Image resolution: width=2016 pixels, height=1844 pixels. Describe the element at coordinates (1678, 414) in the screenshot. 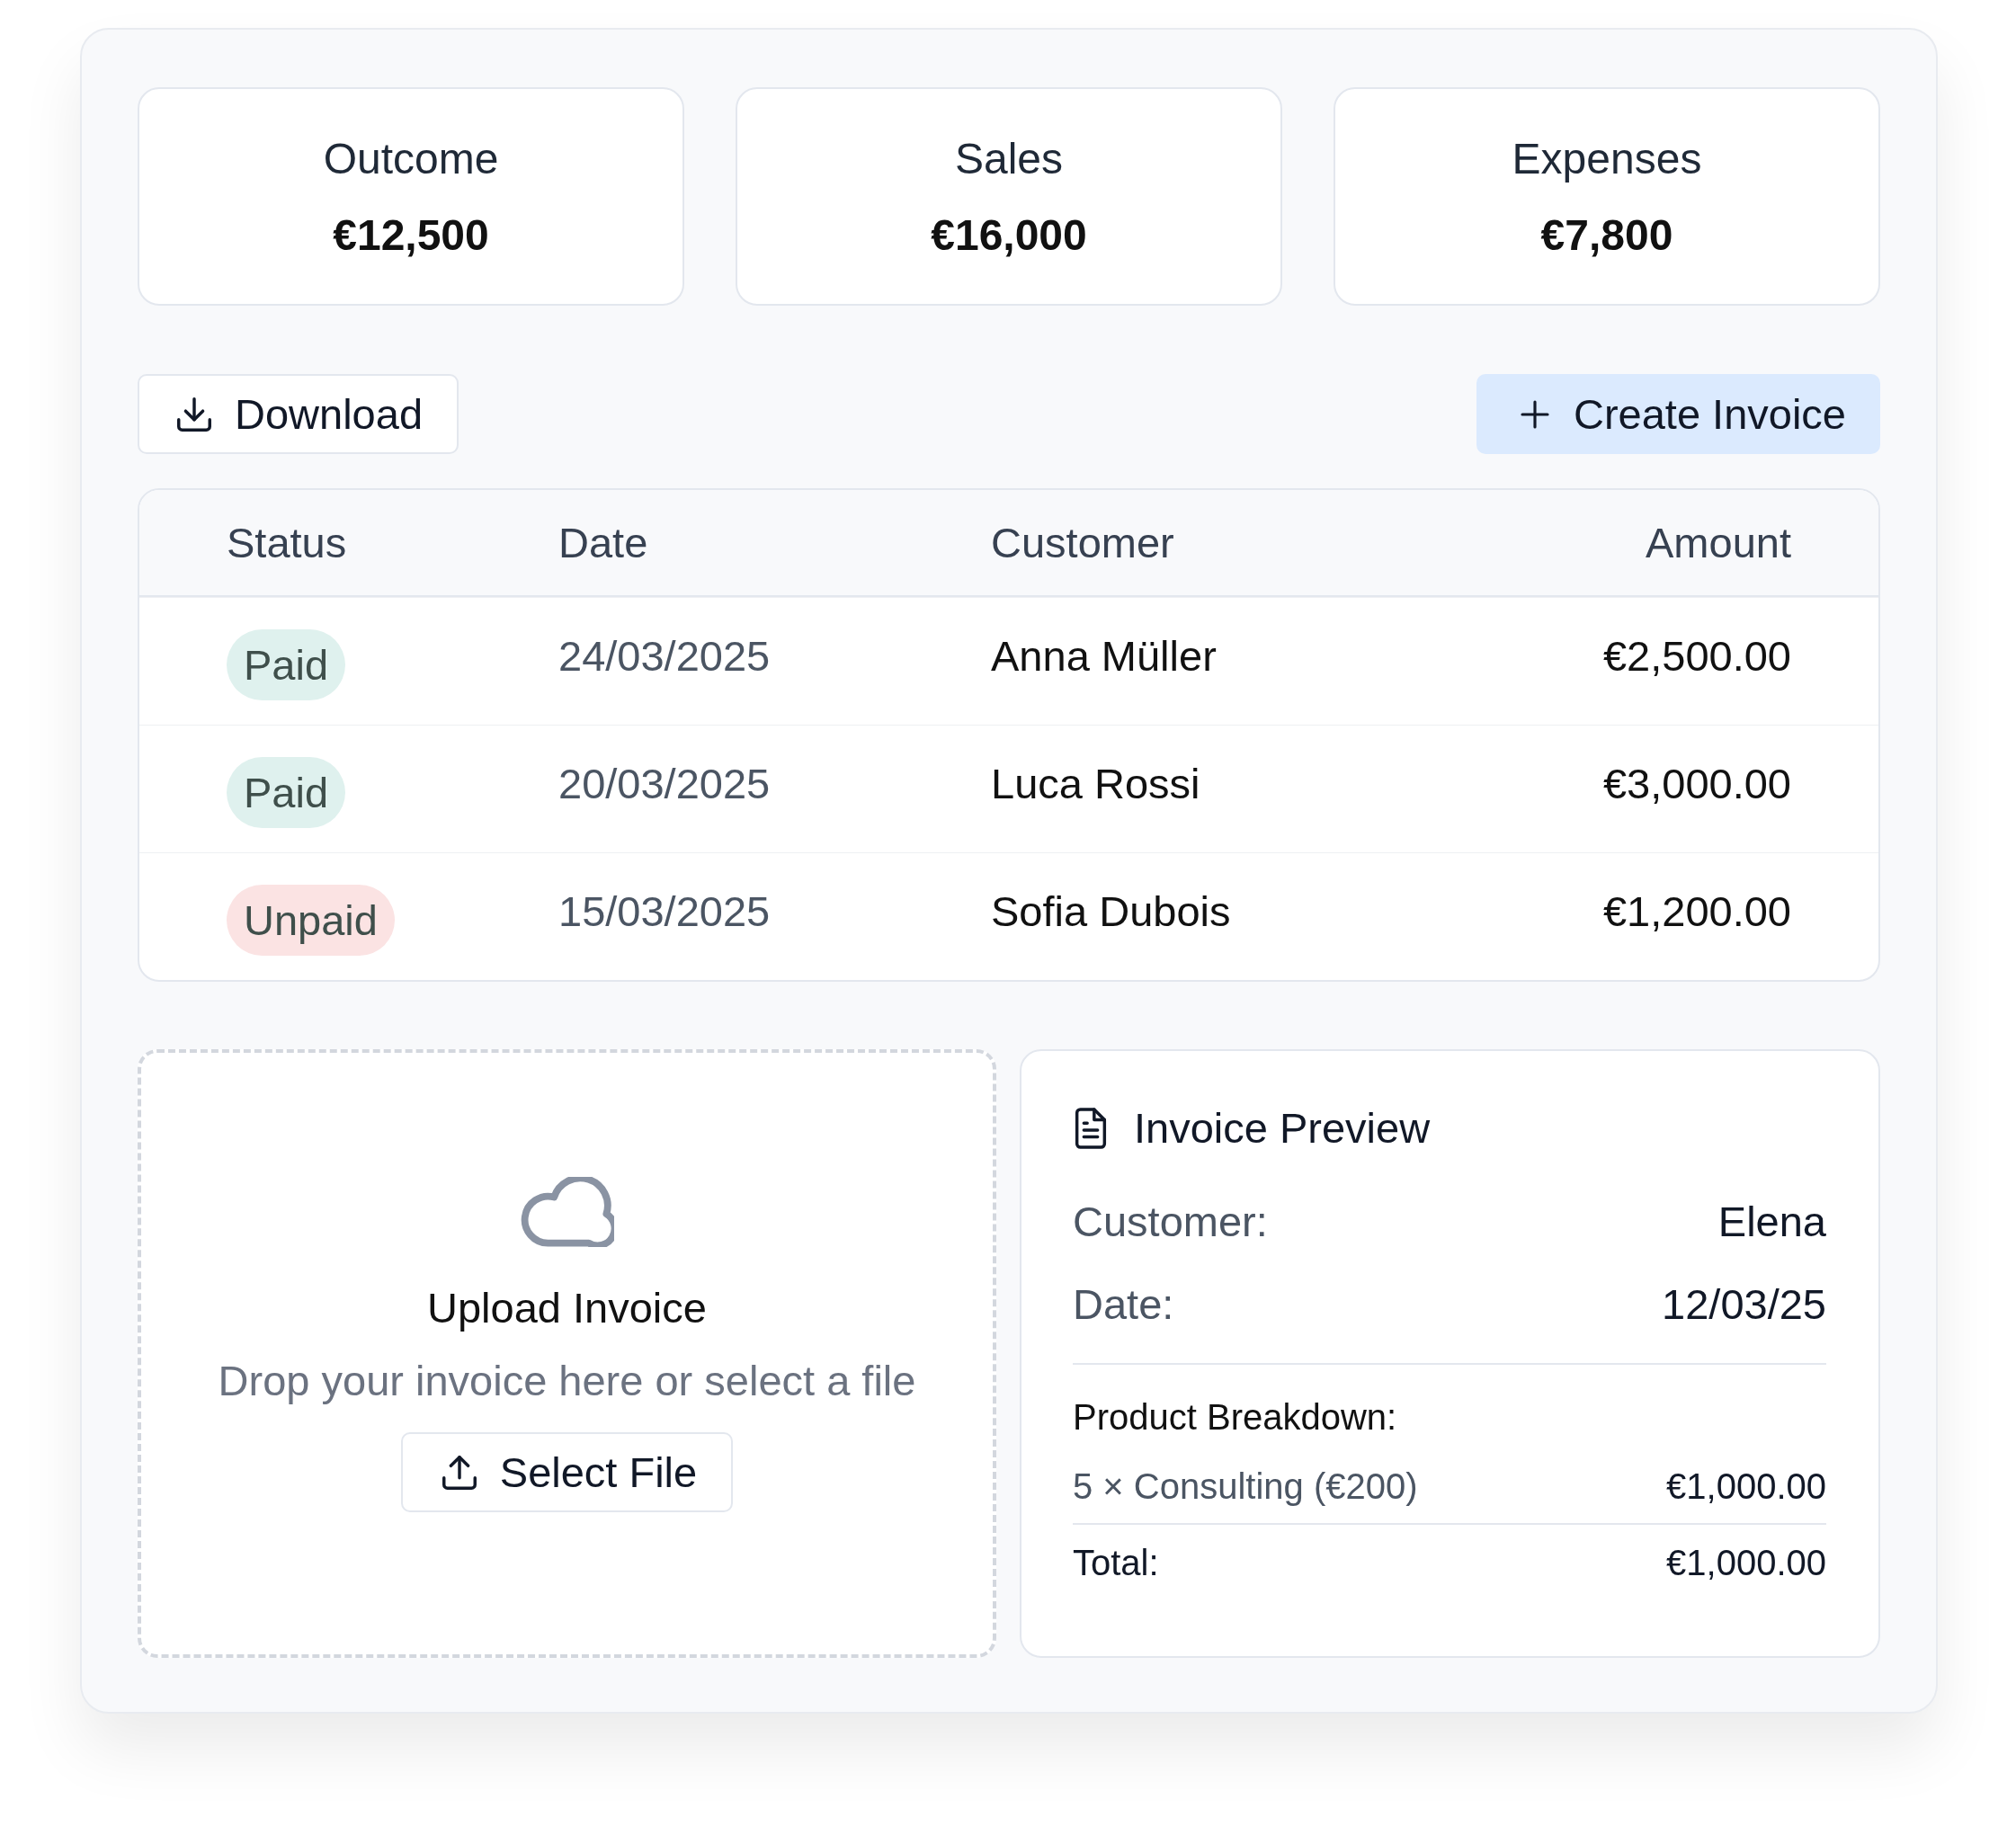

I see `create-invoice-button: Create Invoice` at that location.